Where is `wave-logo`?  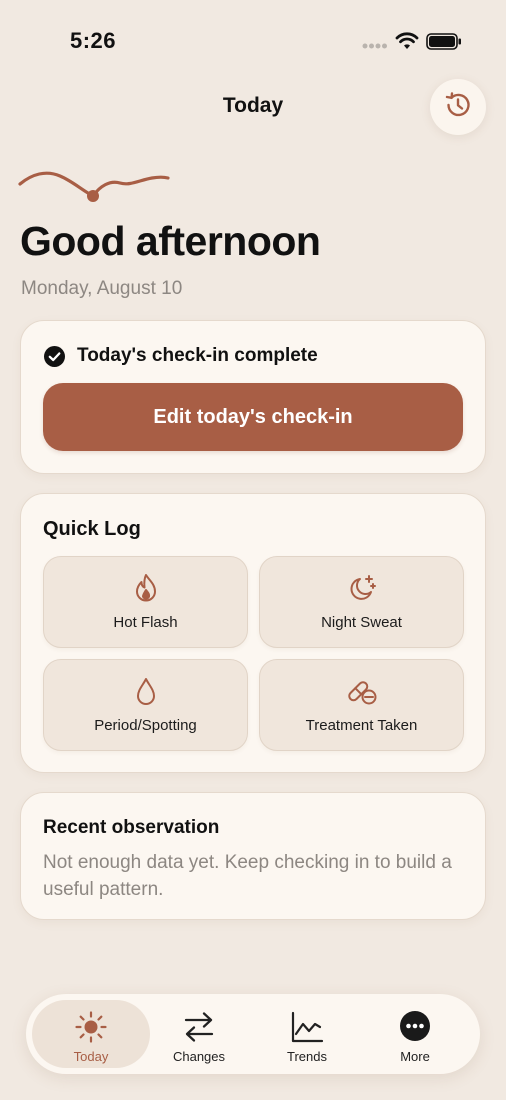
wave-logo is located at coordinates (94, 188).